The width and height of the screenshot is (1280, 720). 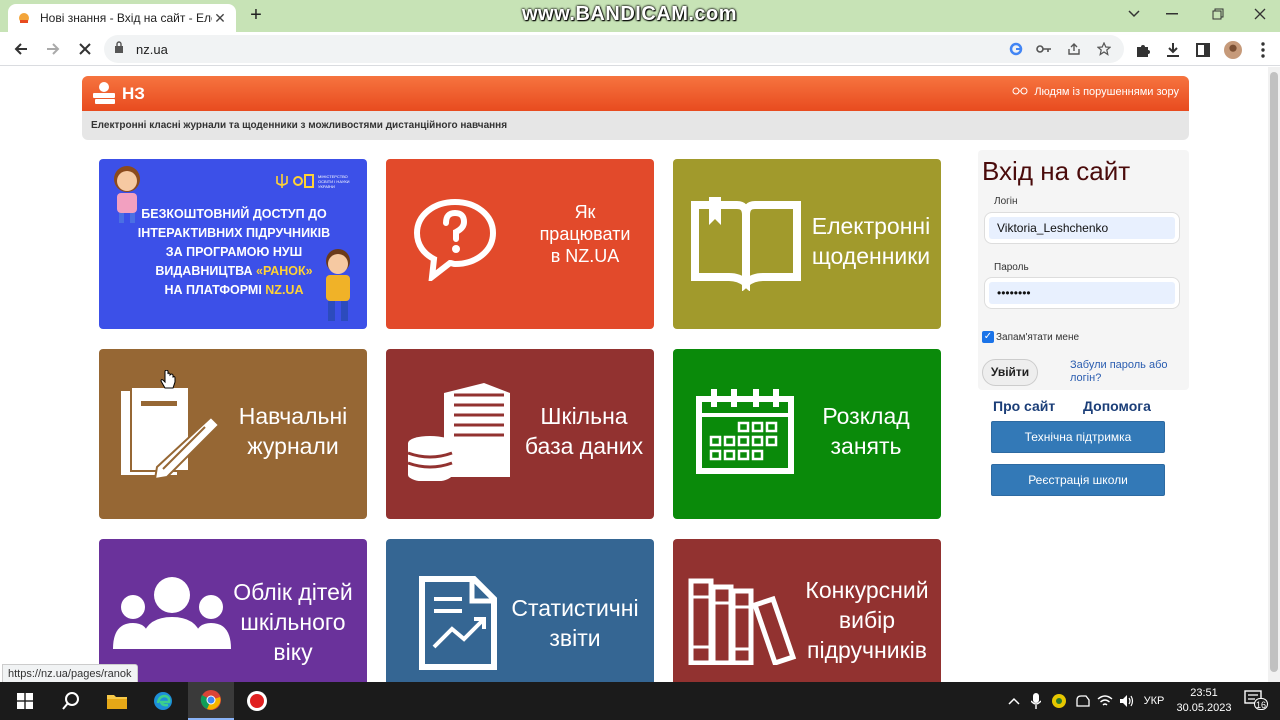 I want to click on new-tab-button: +, so click(x=256, y=16).